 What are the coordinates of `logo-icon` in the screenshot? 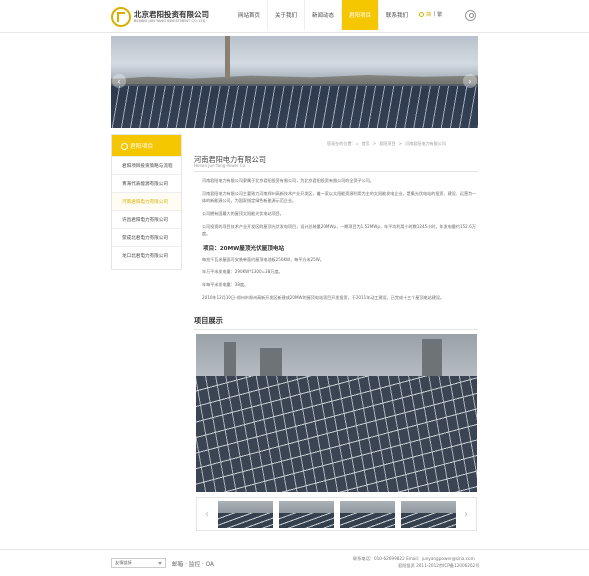 It's located at (121, 17).